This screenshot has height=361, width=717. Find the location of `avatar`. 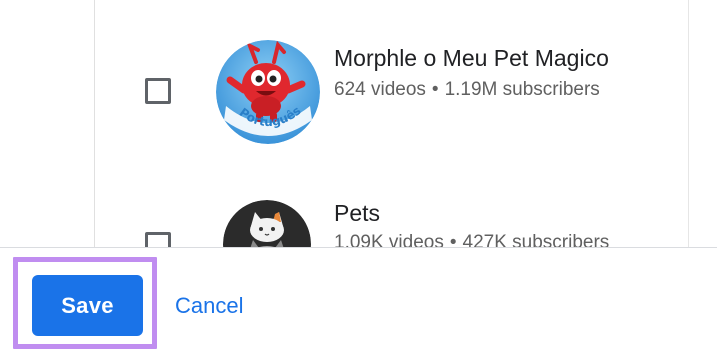

avatar is located at coordinates (267, 223).